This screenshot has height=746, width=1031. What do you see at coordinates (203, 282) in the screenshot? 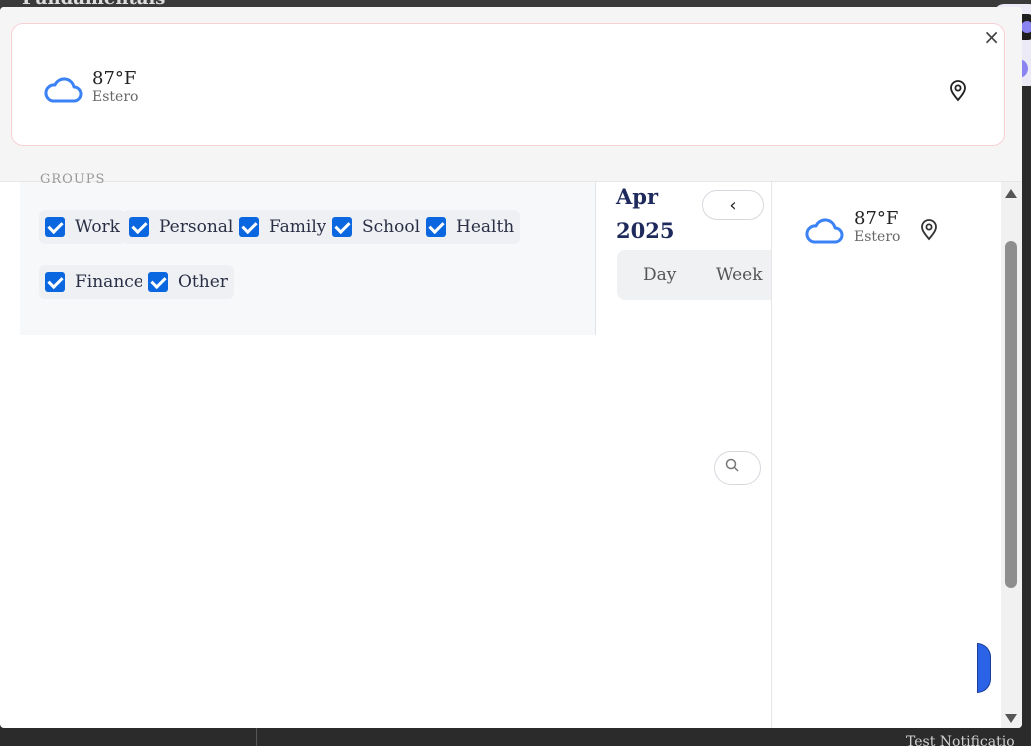
I see `group-label: Other` at bounding box center [203, 282].